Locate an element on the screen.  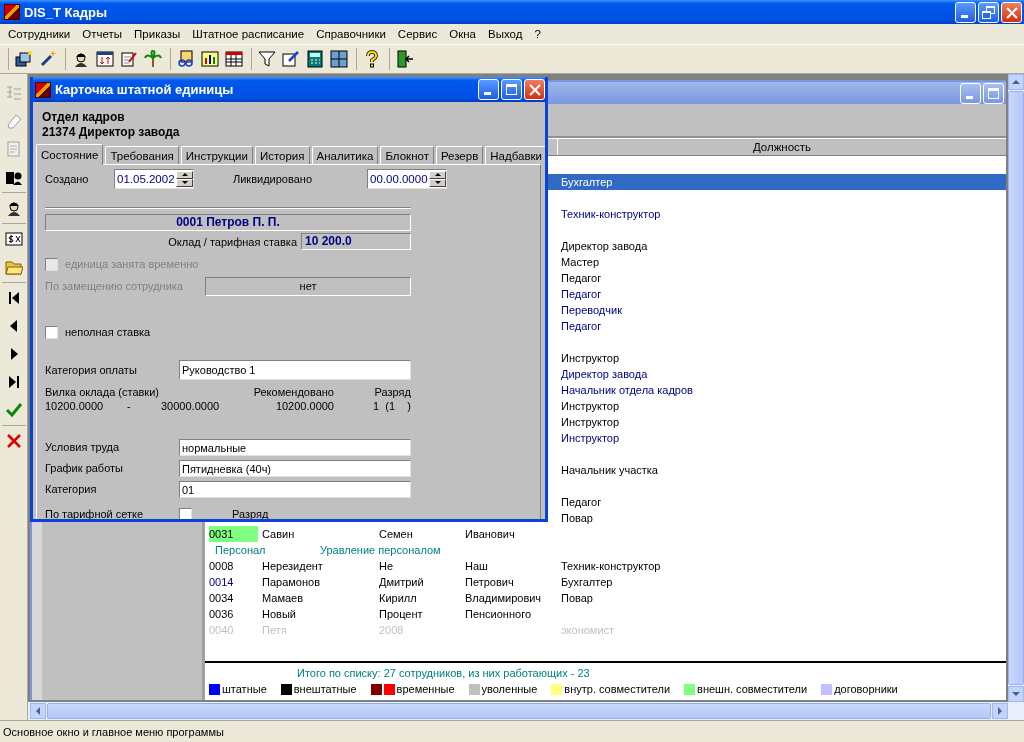
table-cell-text: 0034 is located at coordinates (222, 598).